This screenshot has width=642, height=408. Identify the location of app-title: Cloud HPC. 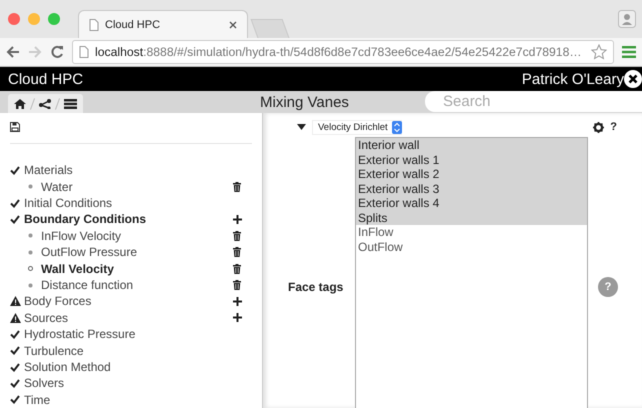
(46, 79).